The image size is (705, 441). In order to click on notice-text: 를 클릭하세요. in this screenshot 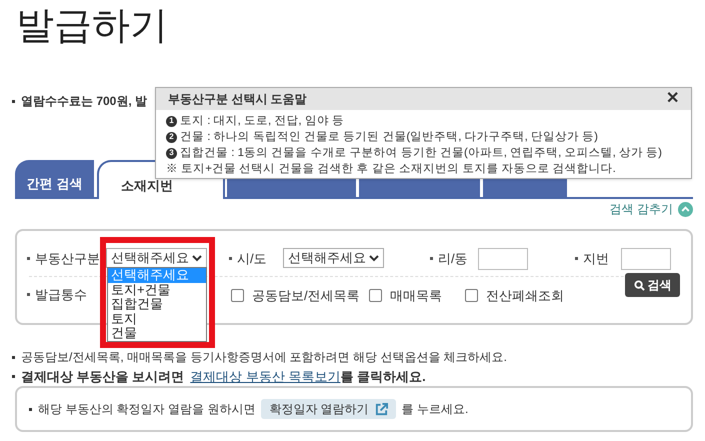, I will do `click(383, 377)`.